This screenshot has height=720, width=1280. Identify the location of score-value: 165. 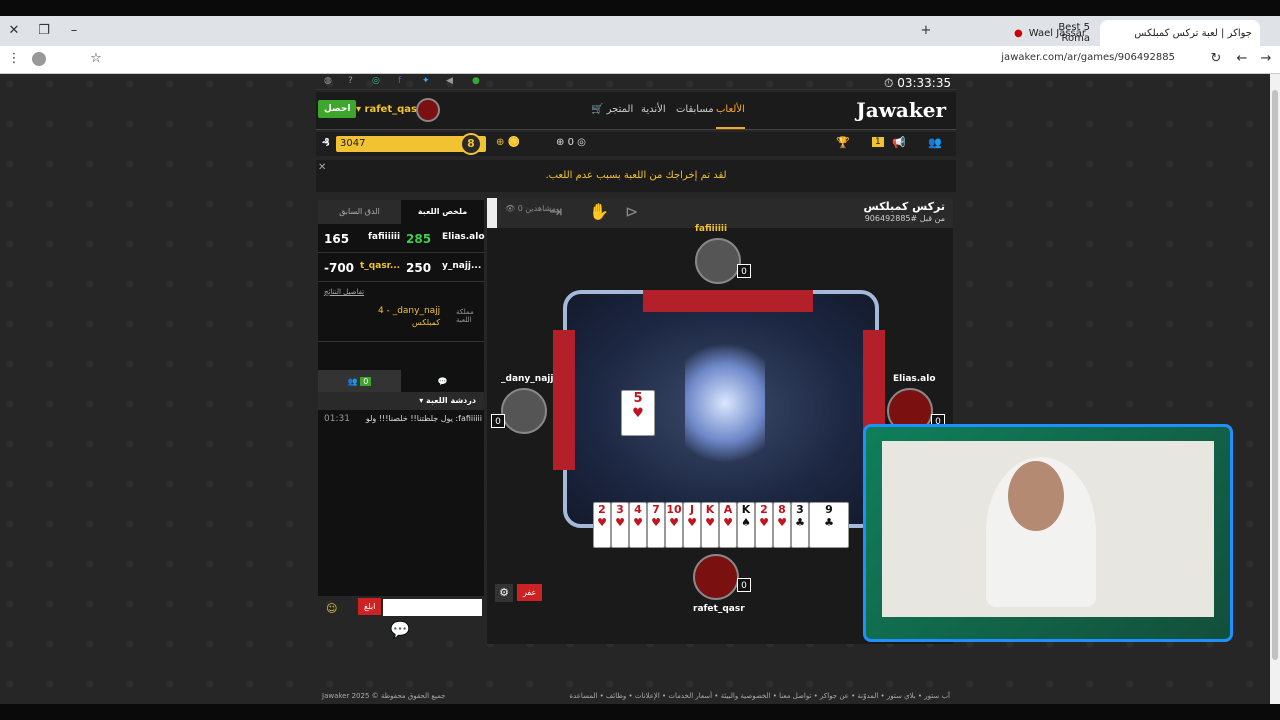
(337, 239).